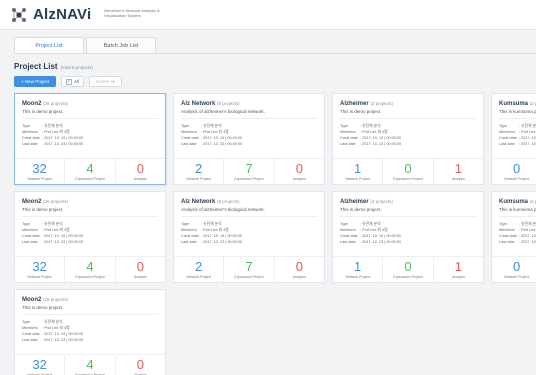 Image resolution: width=536 pixels, height=375 pixels. What do you see at coordinates (381, 201) in the screenshot?
I see `card-project-count: (2 projects)` at bounding box center [381, 201].